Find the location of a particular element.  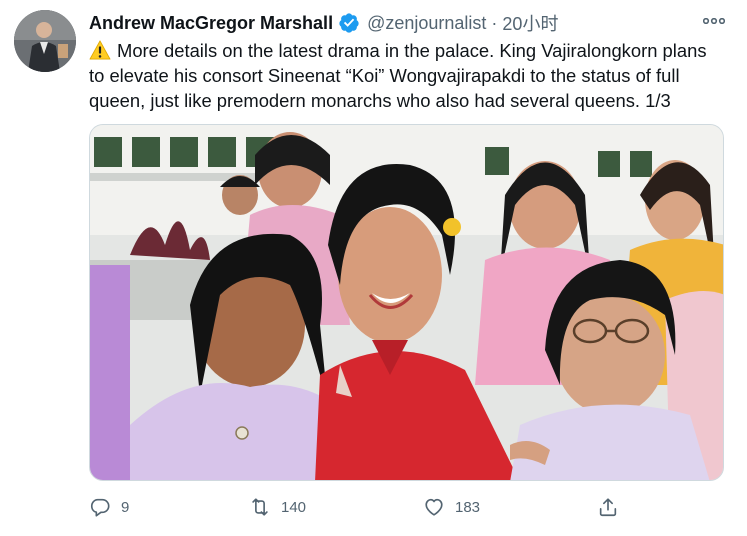

reply-icon is located at coordinates (100, 507).